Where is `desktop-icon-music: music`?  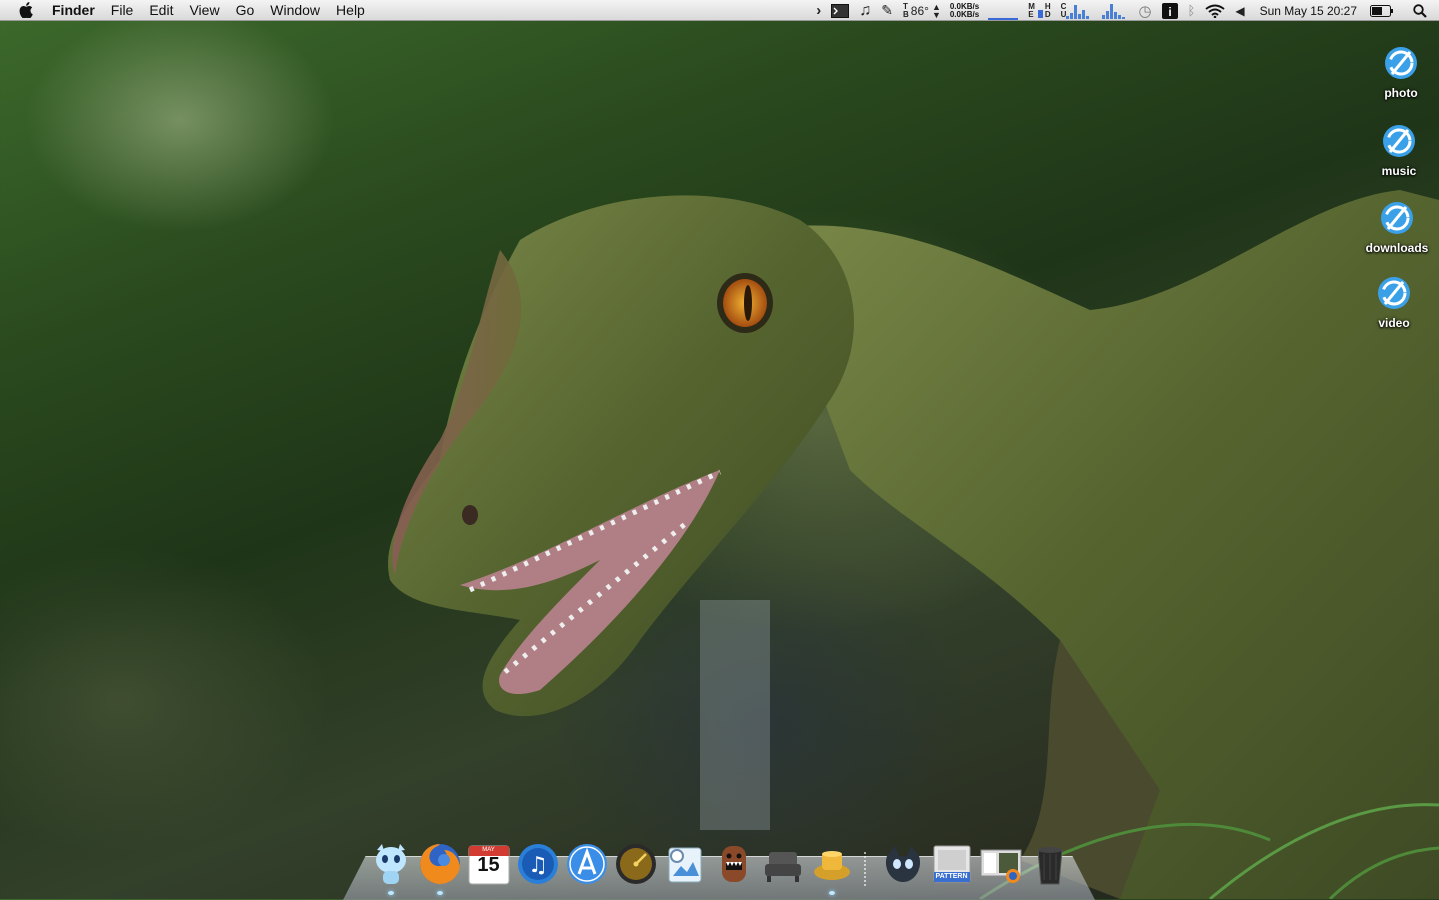
desktop-icon-music: music is located at coordinates (1399, 150).